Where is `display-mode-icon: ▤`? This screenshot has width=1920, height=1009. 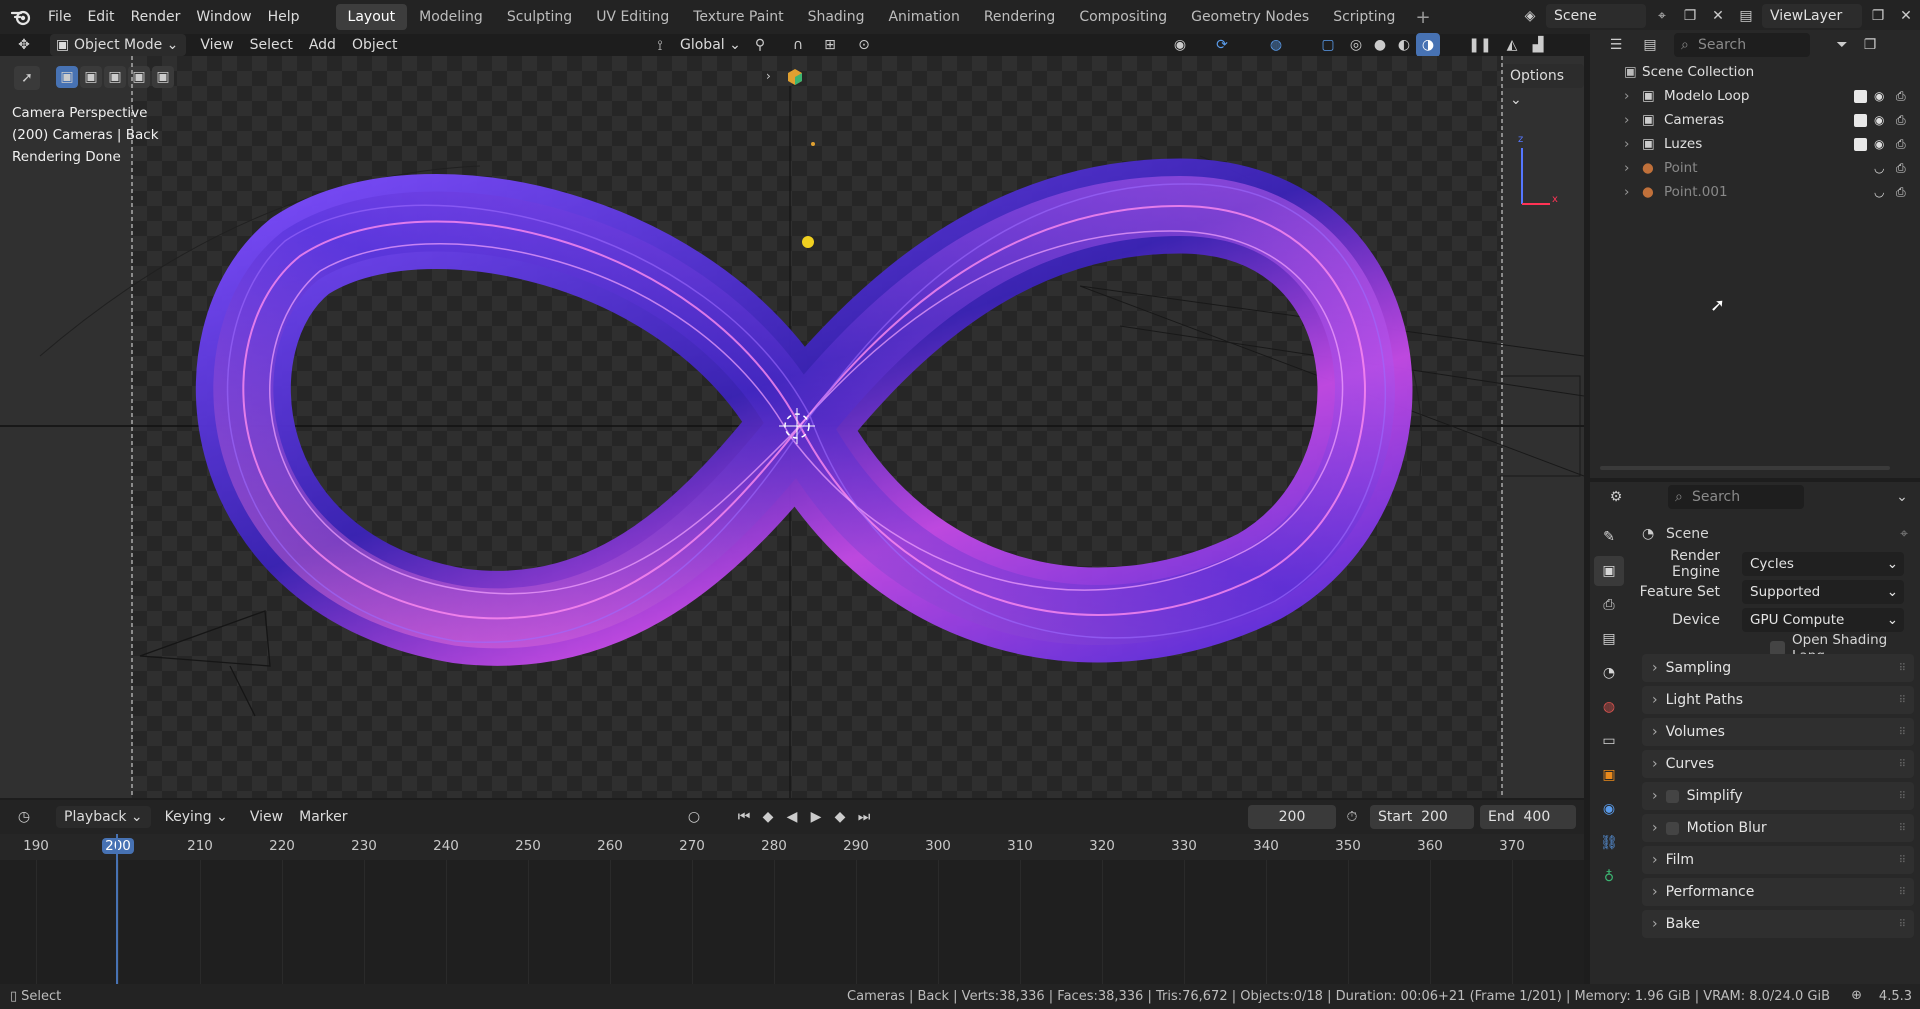
display-mode-icon: ▤ is located at coordinates (1650, 45).